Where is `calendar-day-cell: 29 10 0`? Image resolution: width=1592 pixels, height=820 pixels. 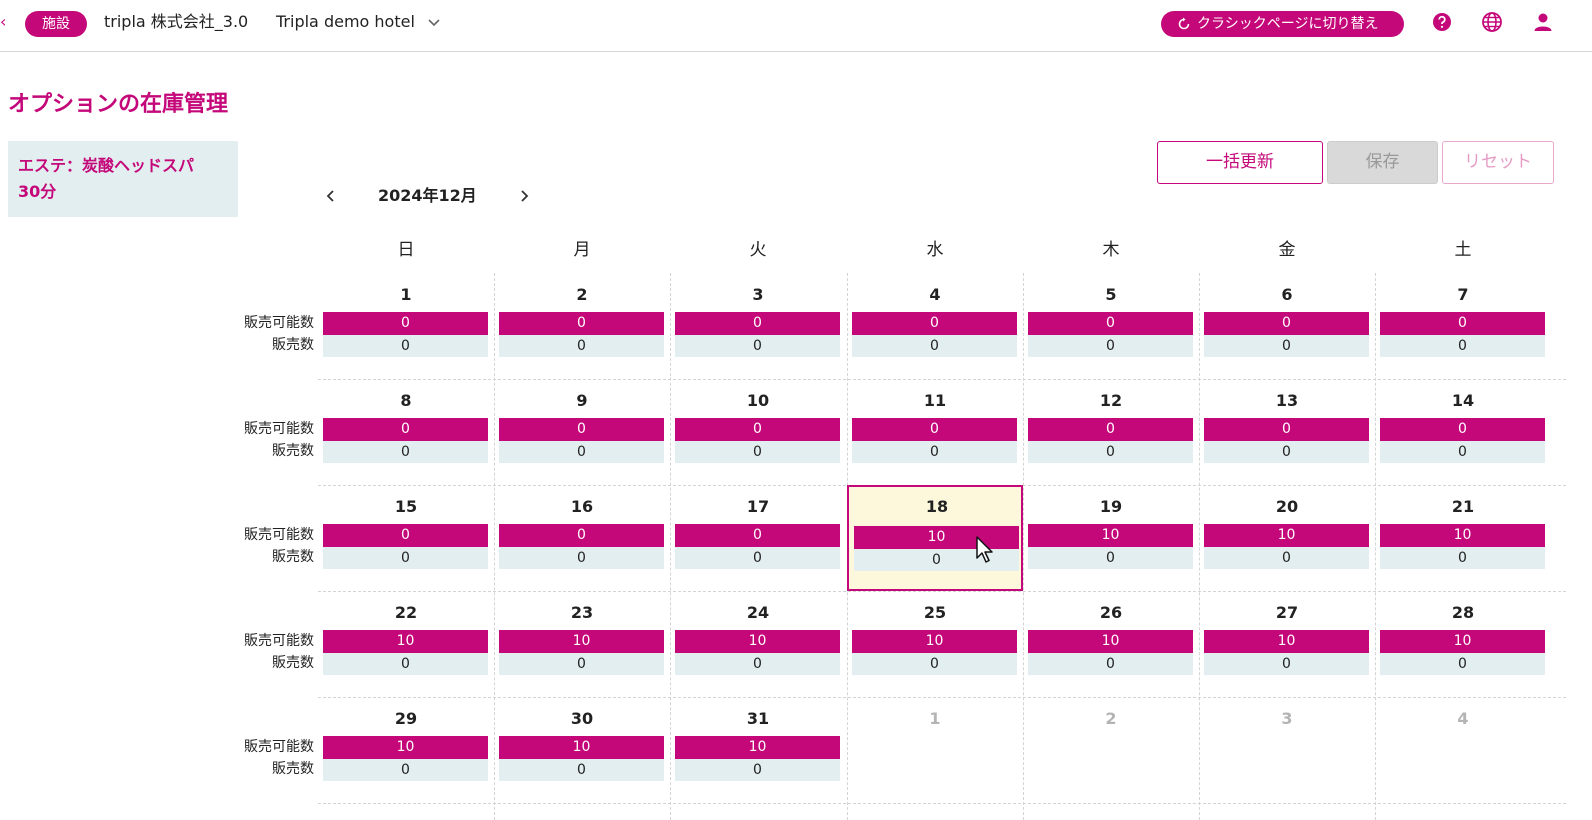 calendar-day-cell: 29 10 0 is located at coordinates (406, 750).